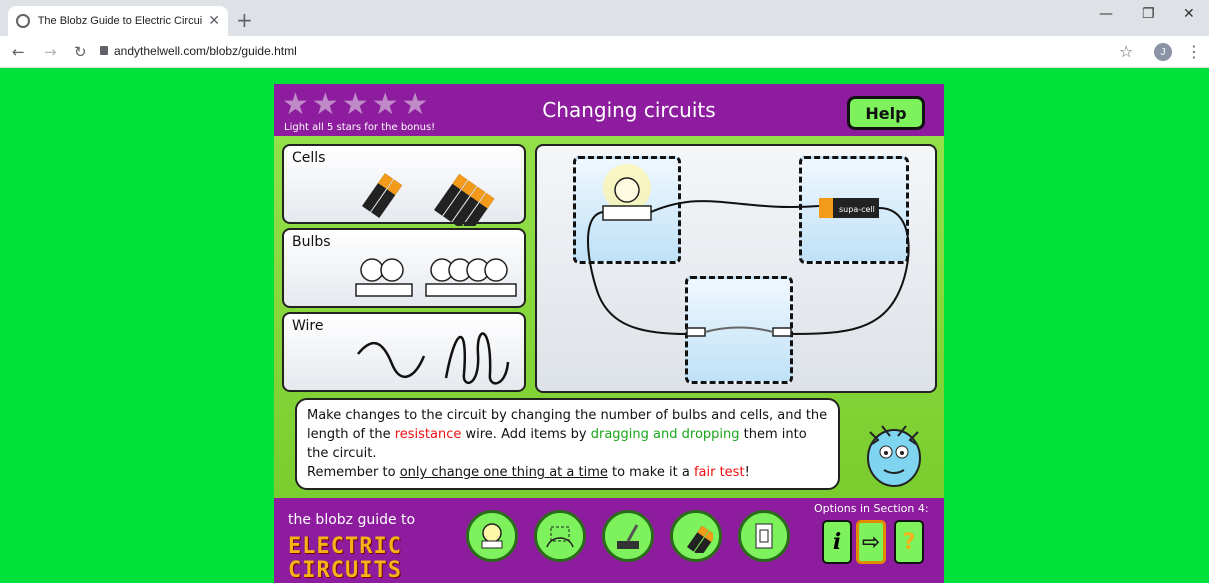 The image size is (1209, 583). What do you see at coordinates (428, 199) in the screenshot?
I see `cells-options` at bounding box center [428, 199].